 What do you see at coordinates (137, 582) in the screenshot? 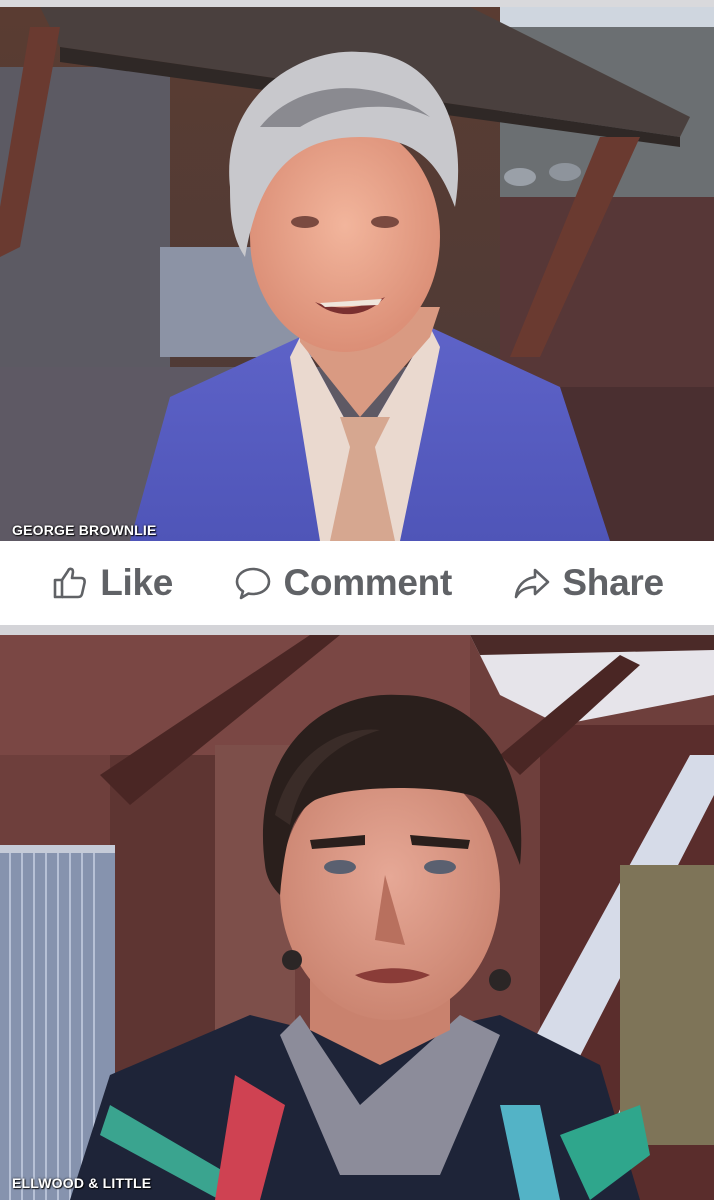
I see `like-label: Like` at bounding box center [137, 582].